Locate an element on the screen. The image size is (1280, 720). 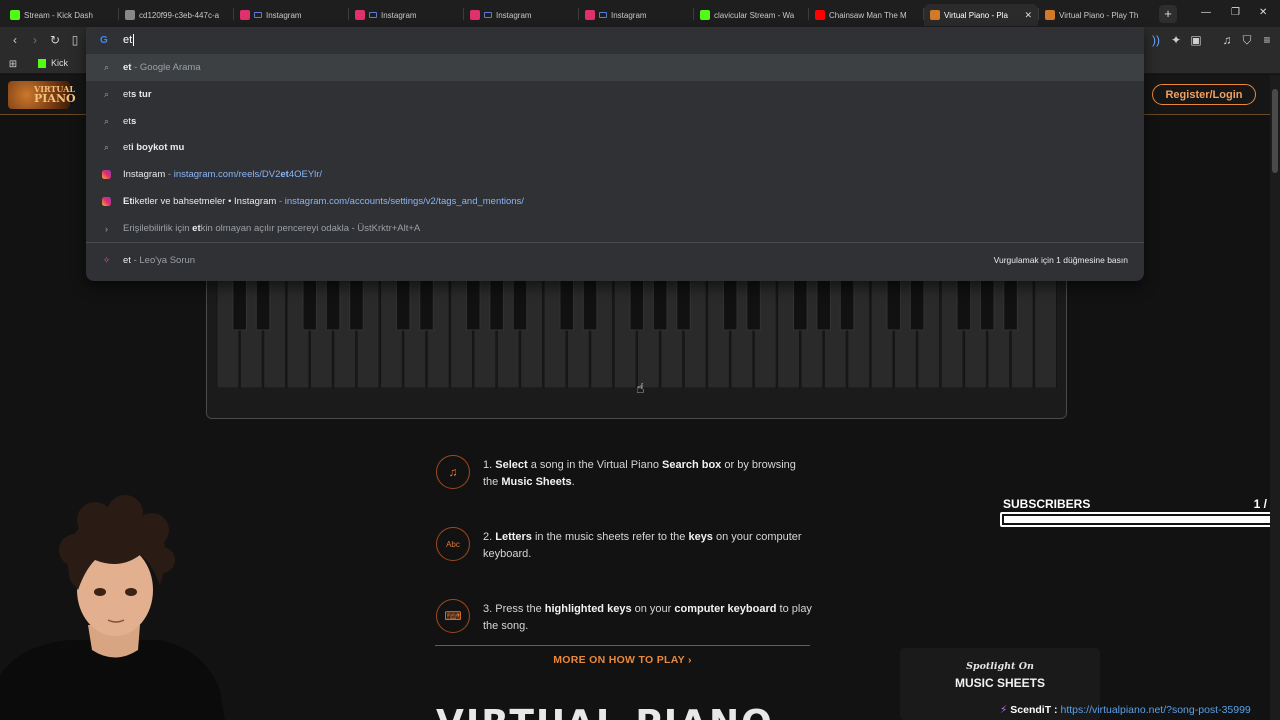
maximize-icon: ❐ is located at coordinates (1235, 12).